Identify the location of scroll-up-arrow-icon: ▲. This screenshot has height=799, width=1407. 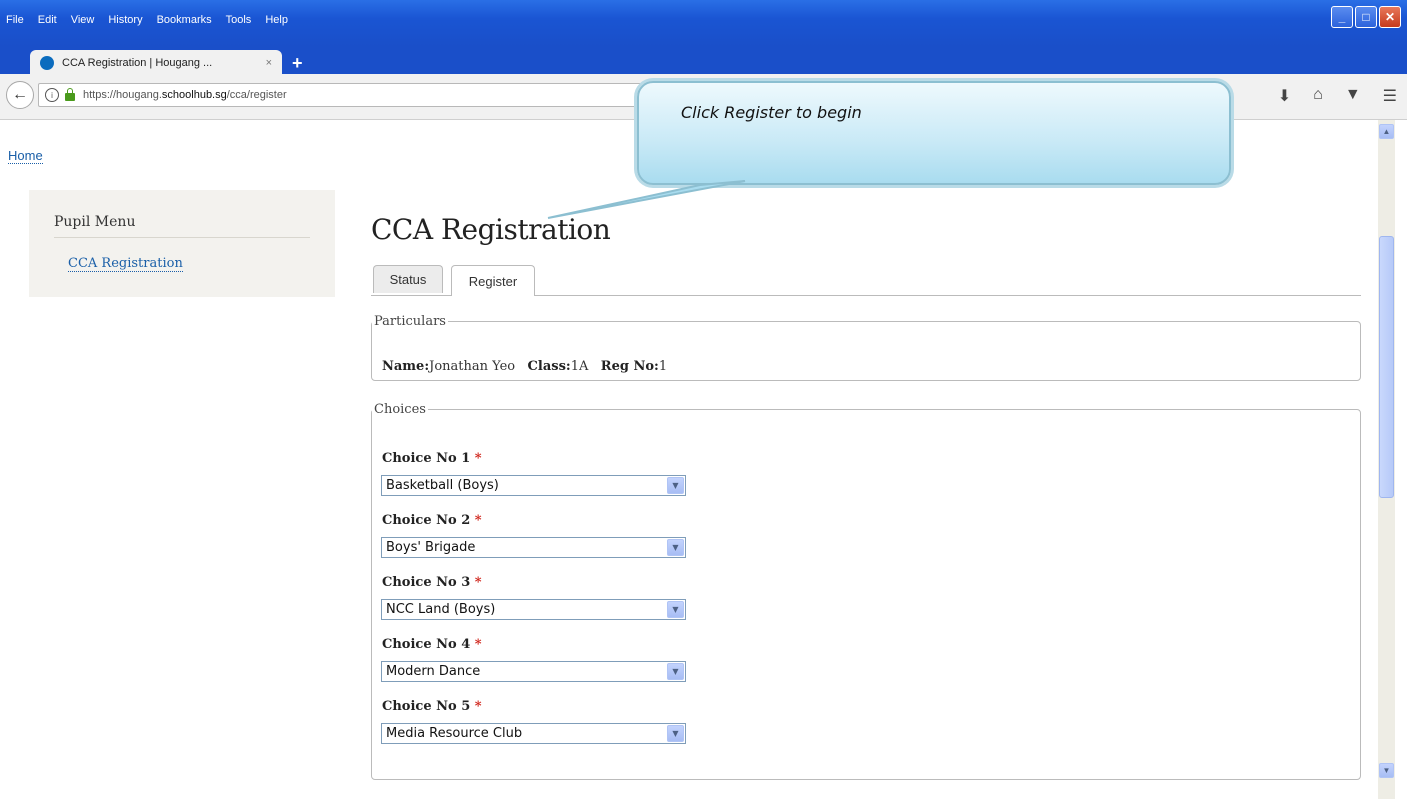
(1386, 131).